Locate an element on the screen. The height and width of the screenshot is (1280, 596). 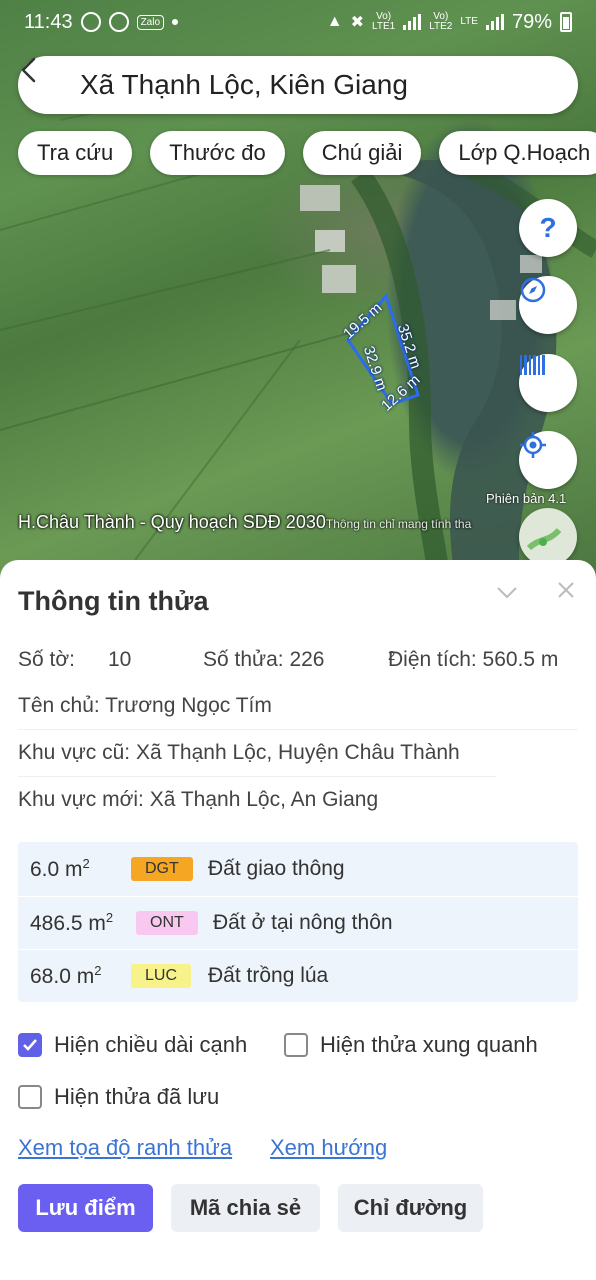
parcel-area-value: Diện tích: 560.5 m is located at coordinates (473, 659).